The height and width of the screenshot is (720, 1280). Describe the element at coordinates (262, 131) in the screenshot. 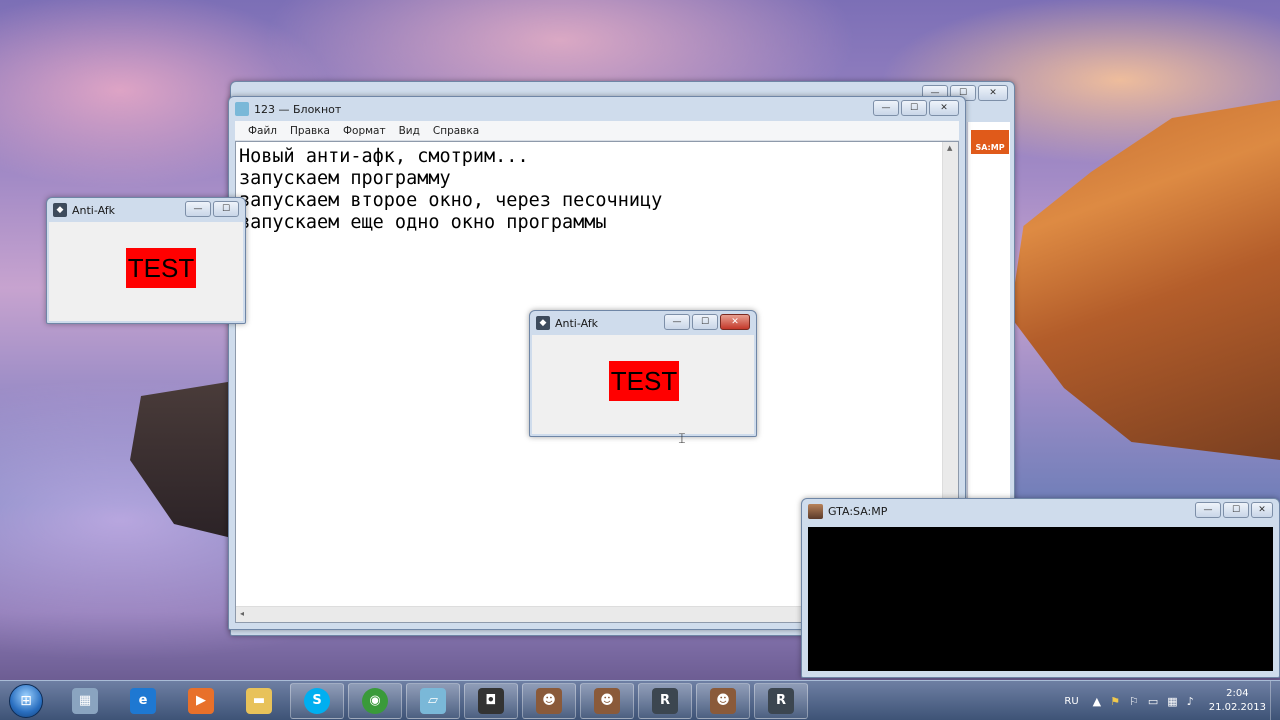

I see `menu-file: Файл` at that location.